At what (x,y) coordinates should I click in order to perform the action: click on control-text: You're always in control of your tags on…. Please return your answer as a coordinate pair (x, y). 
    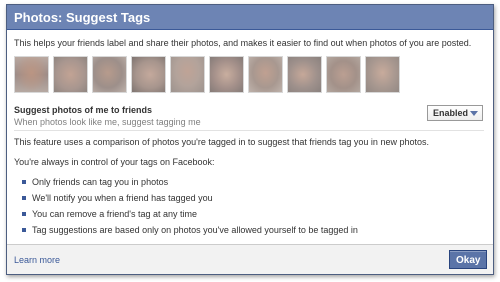
    Looking at the image, I should click on (114, 162).